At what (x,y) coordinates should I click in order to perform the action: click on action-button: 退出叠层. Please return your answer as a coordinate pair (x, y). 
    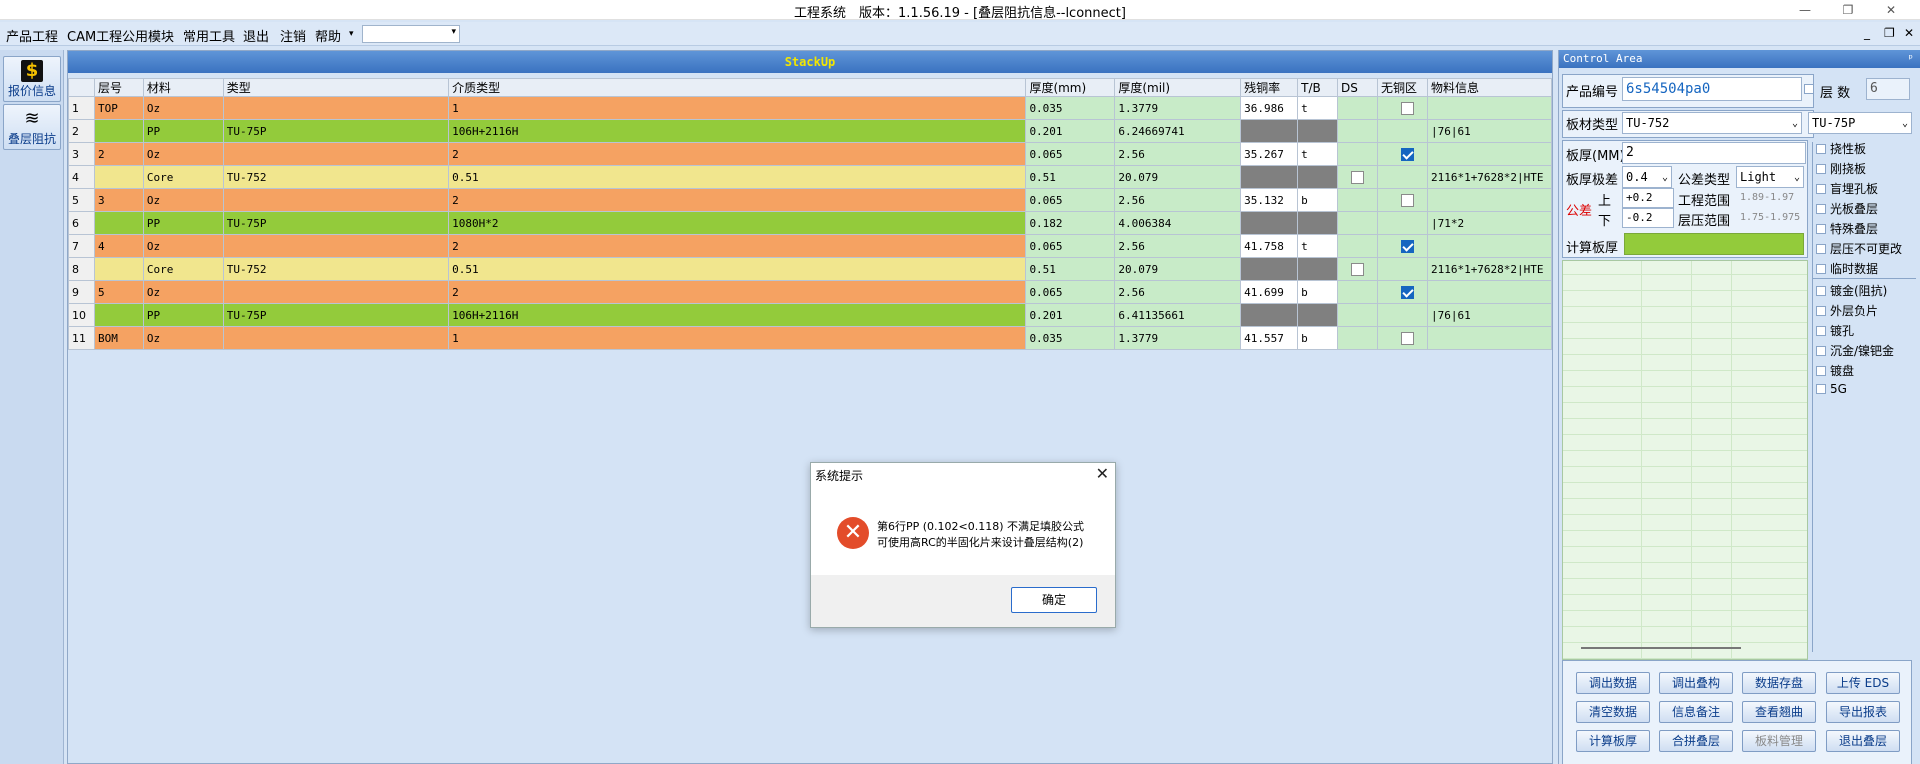
    Looking at the image, I should click on (1863, 741).